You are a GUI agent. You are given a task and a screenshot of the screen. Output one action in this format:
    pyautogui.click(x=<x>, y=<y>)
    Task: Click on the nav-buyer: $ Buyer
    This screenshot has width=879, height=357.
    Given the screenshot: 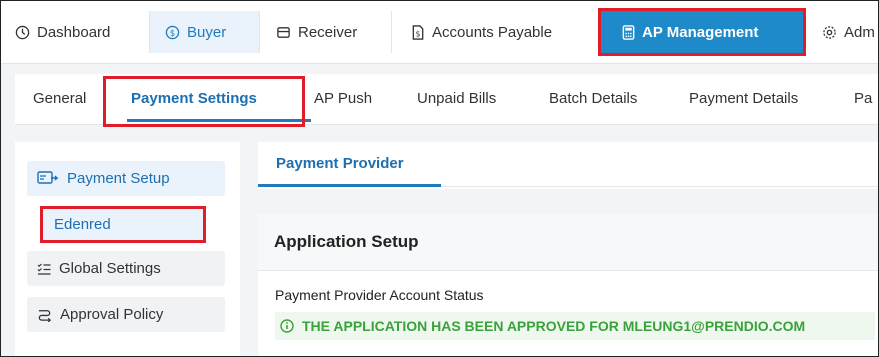 What is the action you would take?
    pyautogui.click(x=204, y=32)
    